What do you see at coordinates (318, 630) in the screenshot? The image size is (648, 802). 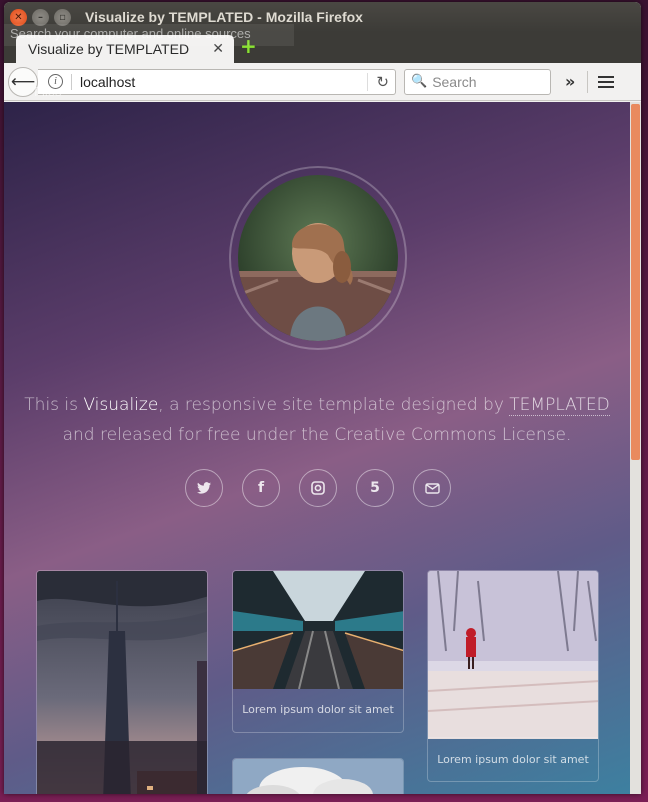 I see `escalator-photo` at bounding box center [318, 630].